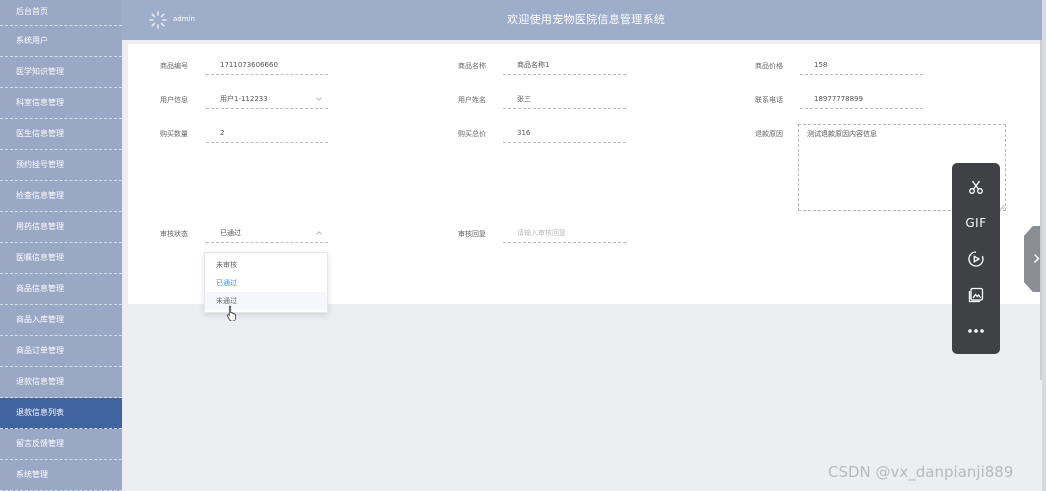 This screenshot has height=491, width=1046. Describe the element at coordinates (1037, 258) in the screenshot. I see `chevron-right-icon` at that location.